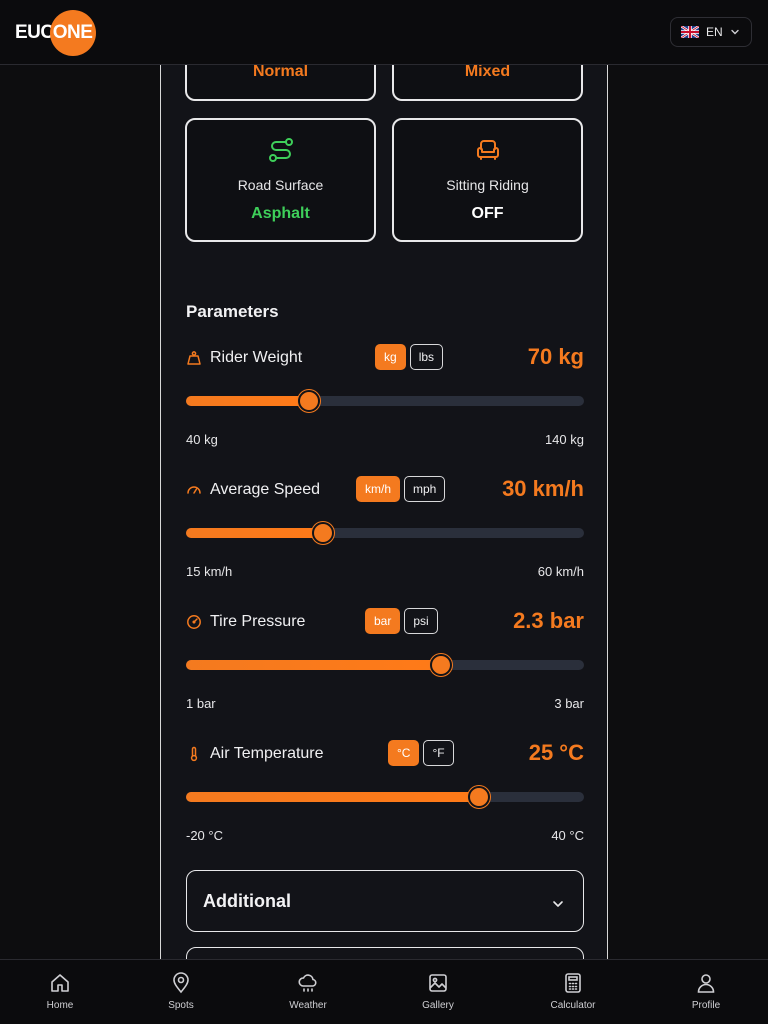 Image resolution: width=768 pixels, height=1024 pixels. What do you see at coordinates (209, 571) in the screenshot?
I see `average-speed-min: 15 km/h` at bounding box center [209, 571].